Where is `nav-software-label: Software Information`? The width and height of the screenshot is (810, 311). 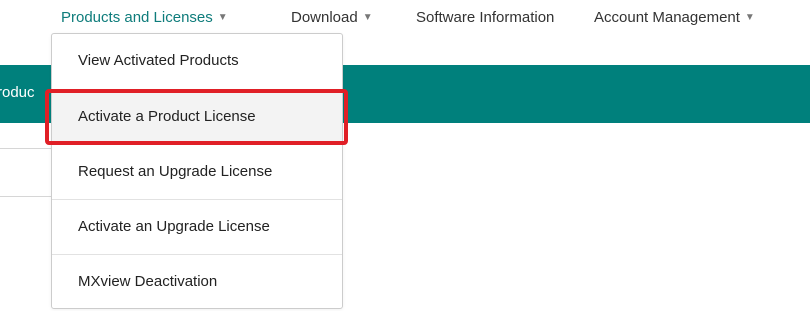
nav-software-label: Software Information is located at coordinates (485, 17).